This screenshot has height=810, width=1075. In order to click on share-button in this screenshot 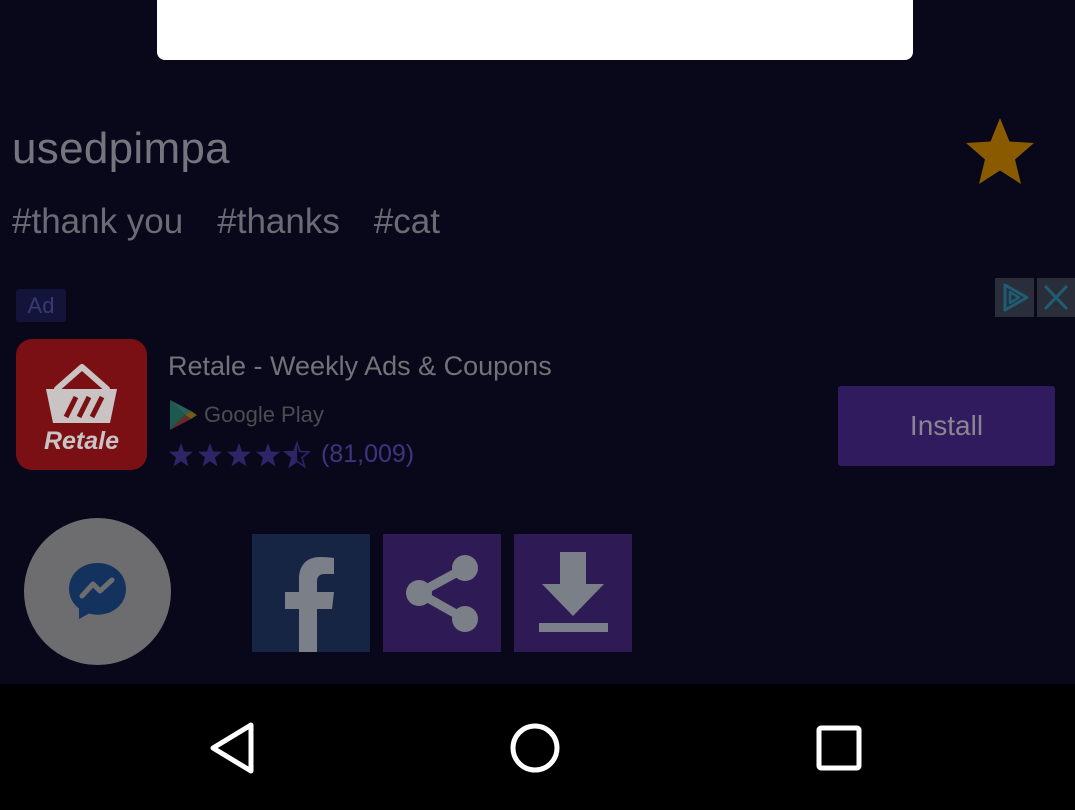, I will do `click(442, 593)`.